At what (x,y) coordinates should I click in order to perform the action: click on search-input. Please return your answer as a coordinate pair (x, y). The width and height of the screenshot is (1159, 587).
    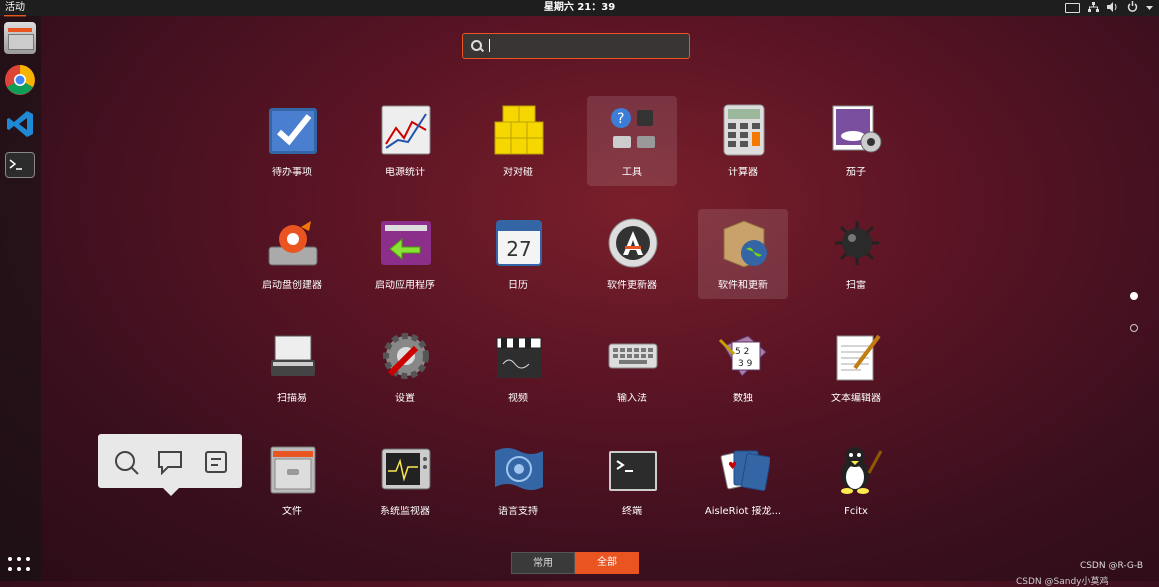
    Looking at the image, I should click on (584, 45).